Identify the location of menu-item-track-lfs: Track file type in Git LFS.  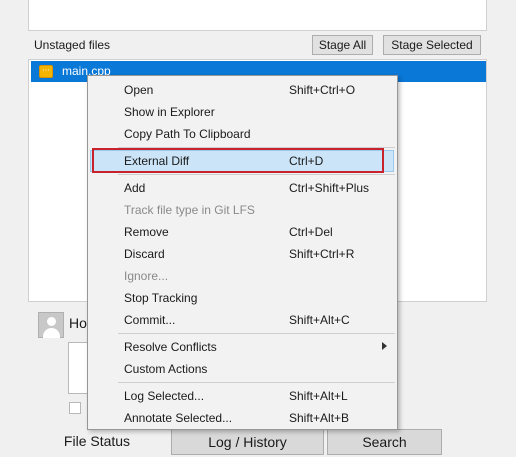
(242, 210).